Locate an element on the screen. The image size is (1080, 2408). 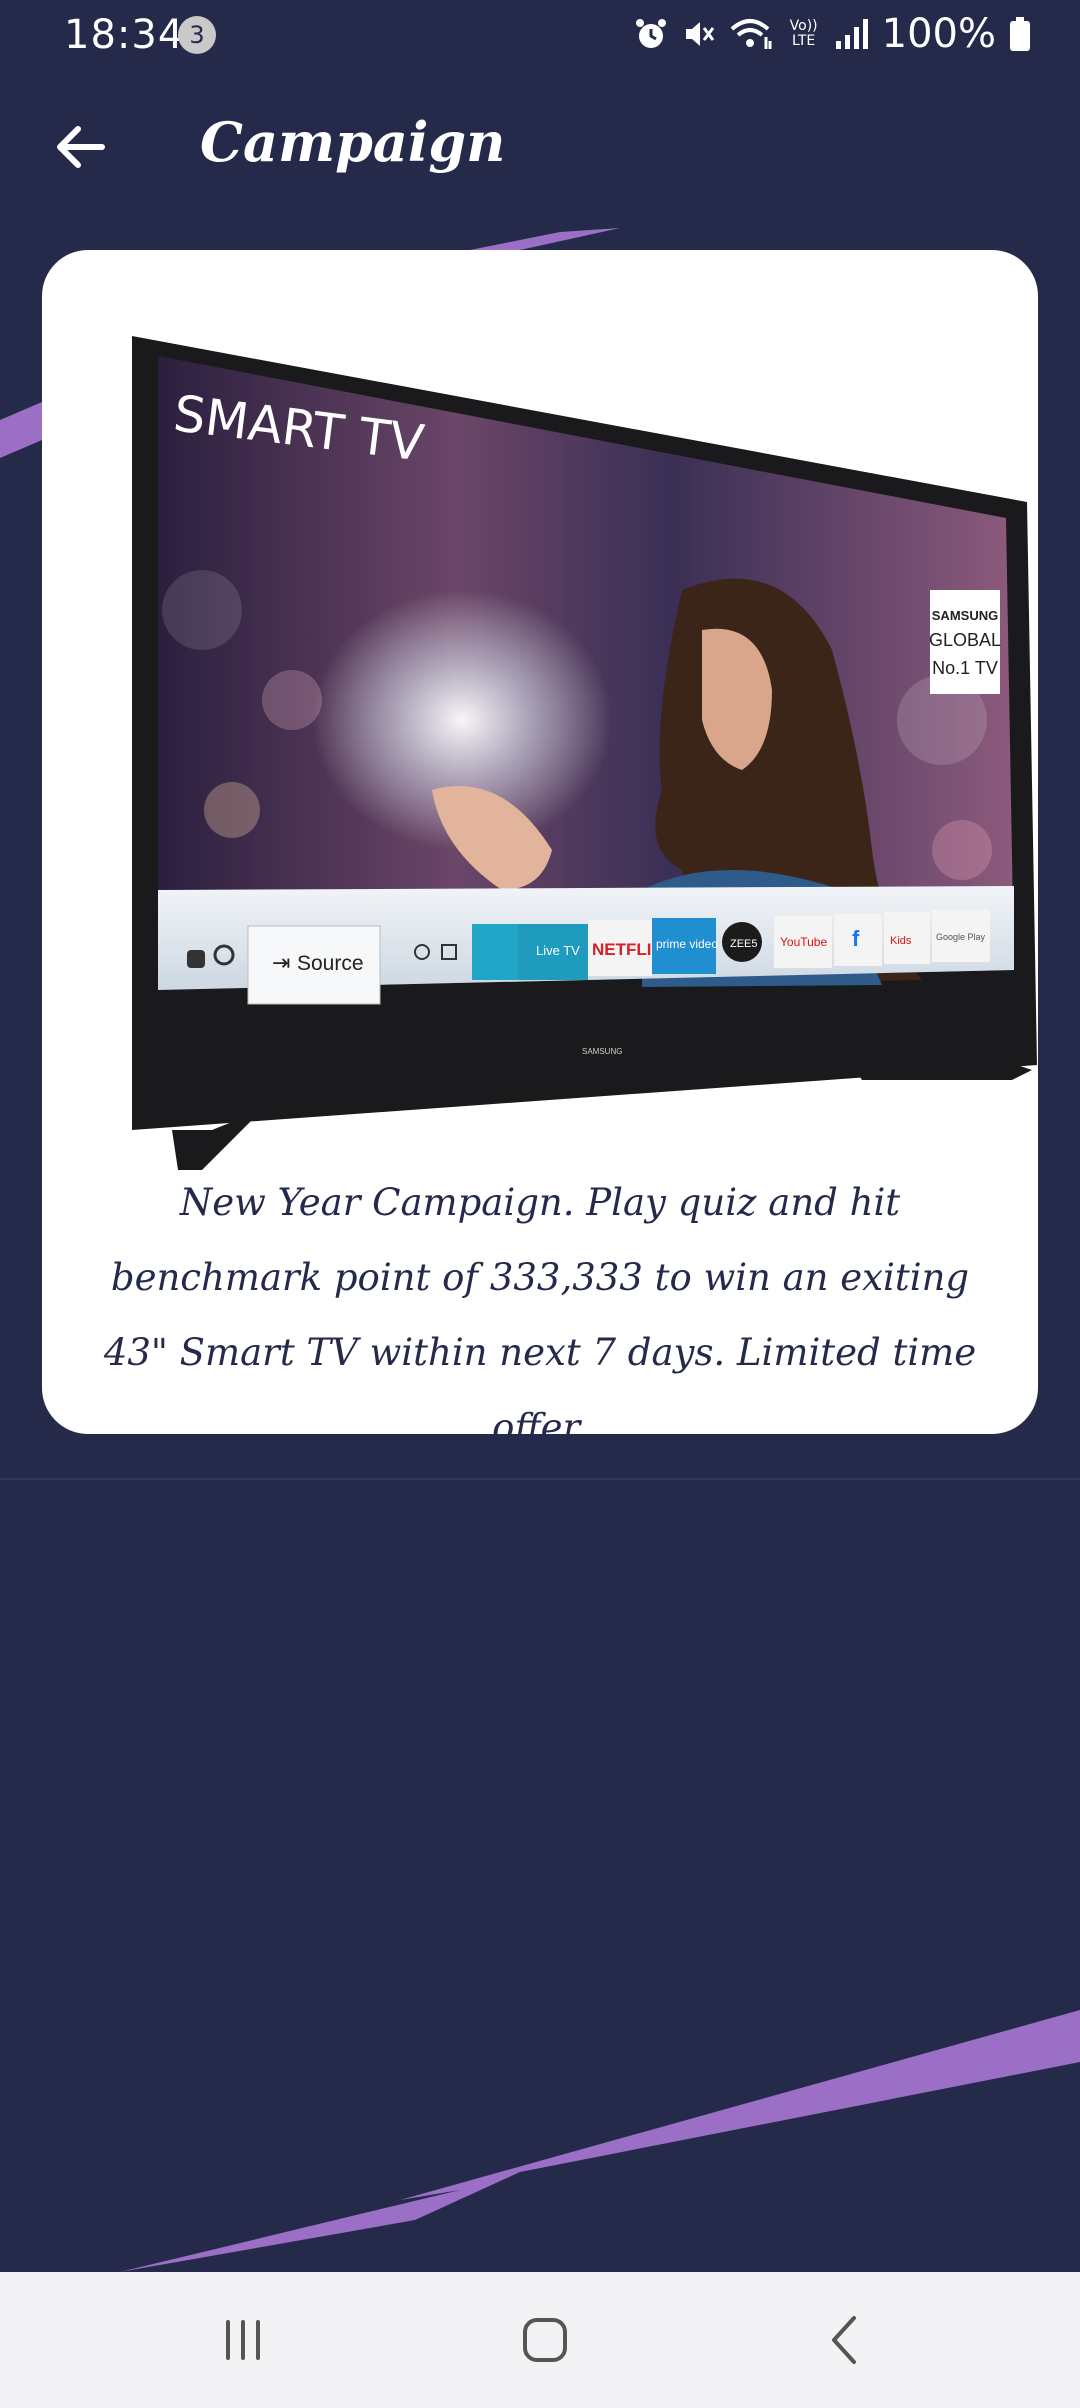
recents-icon is located at coordinates (243, 2340).